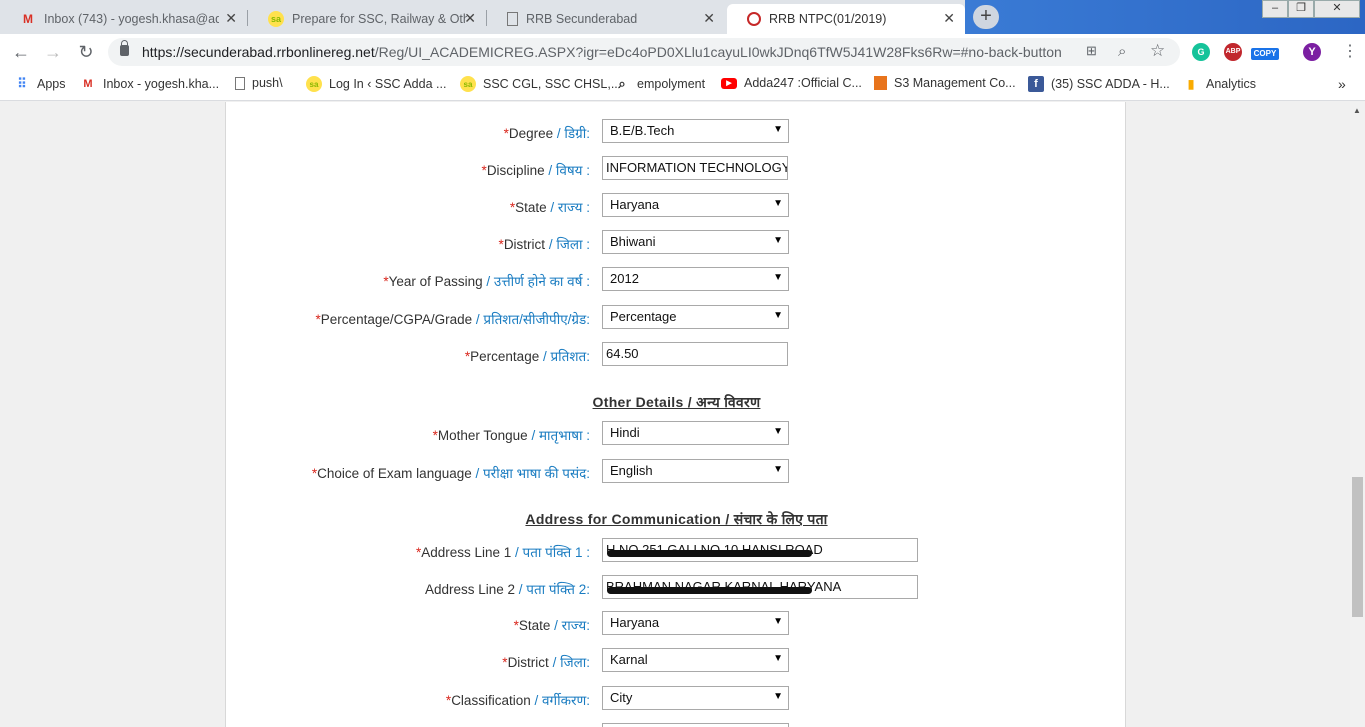 This screenshot has width=1365, height=727. I want to click on field-label-hindi: / राज्य:, so click(572, 625).